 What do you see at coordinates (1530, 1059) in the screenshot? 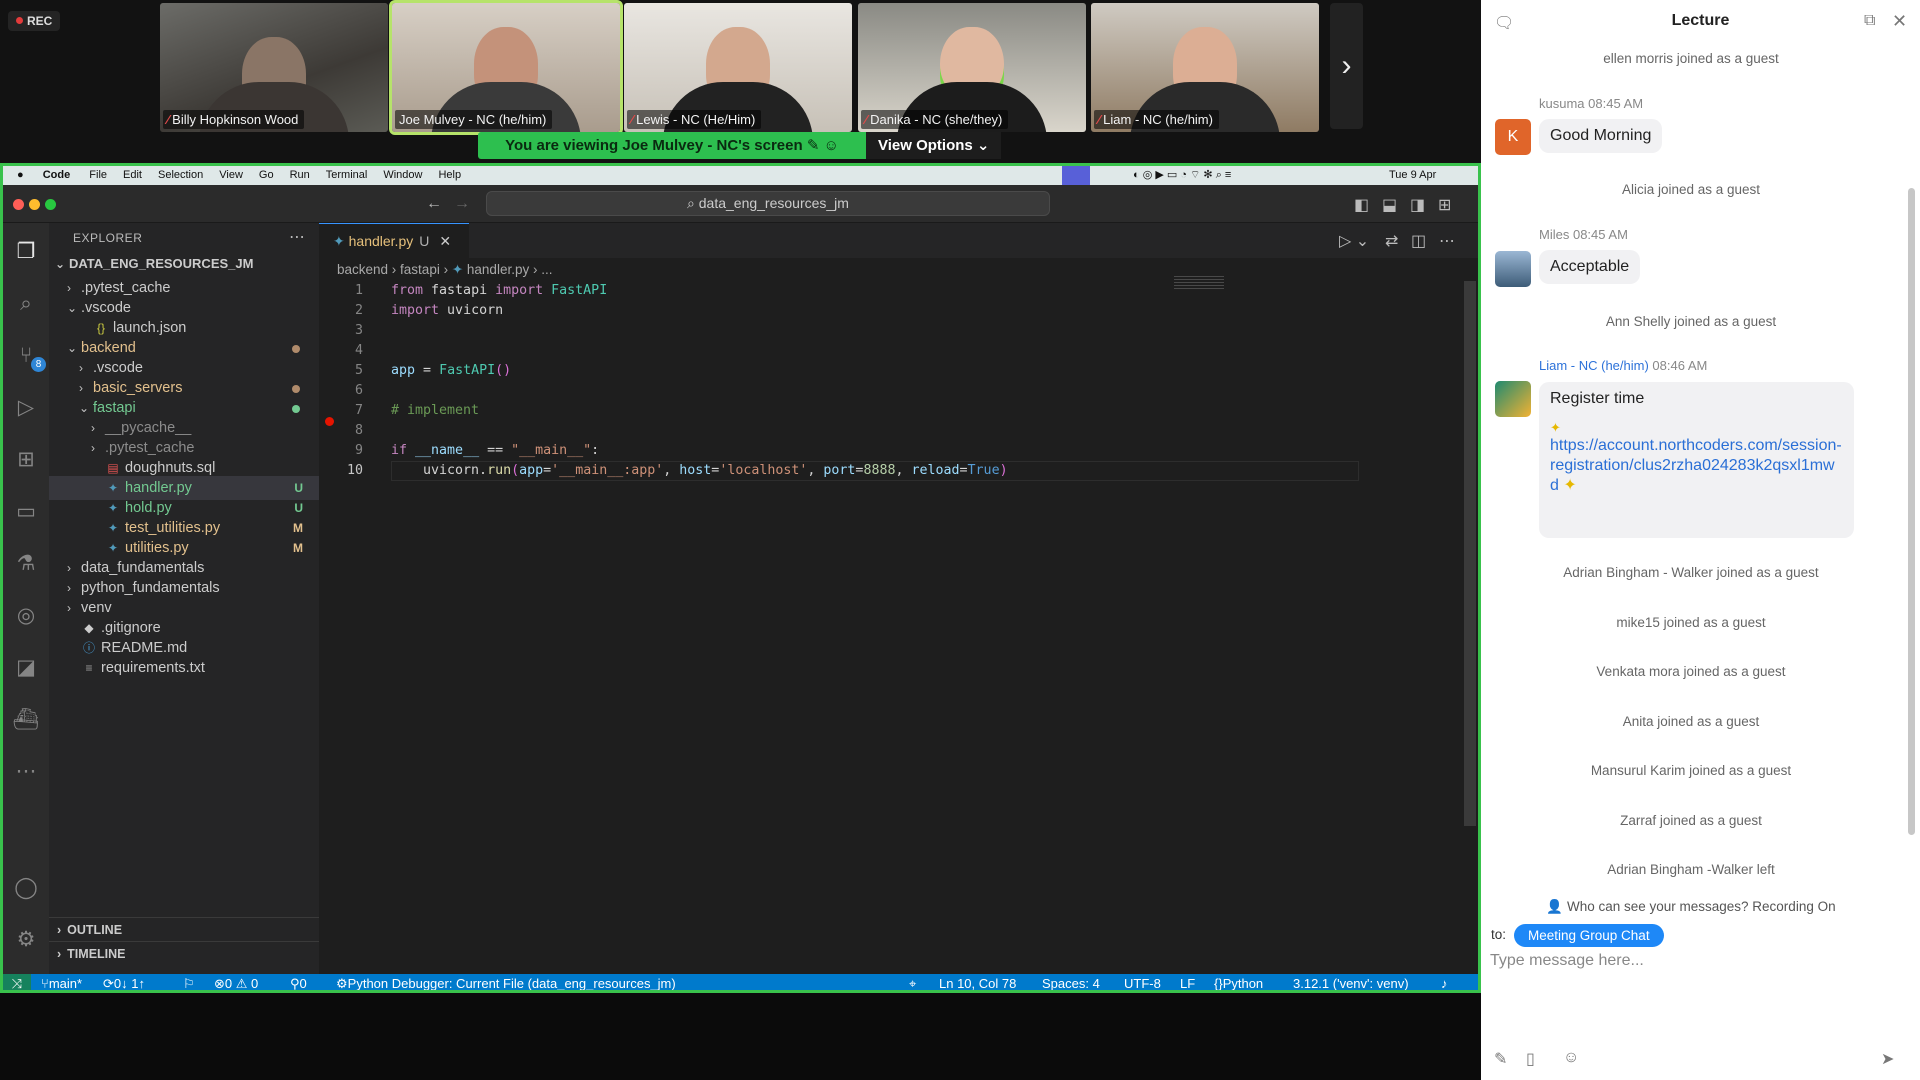
I see `file-icon: ▯` at bounding box center [1530, 1059].